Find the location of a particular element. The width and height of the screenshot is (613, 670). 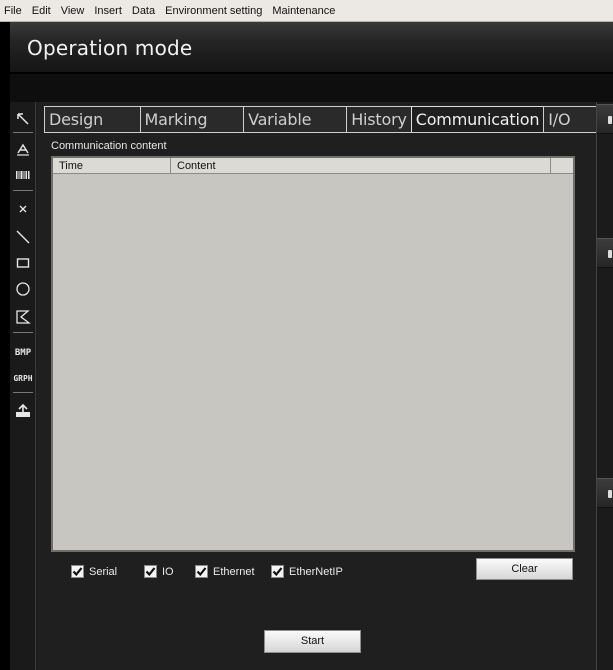

graph-icon-text: GRPH is located at coordinates (22, 378).